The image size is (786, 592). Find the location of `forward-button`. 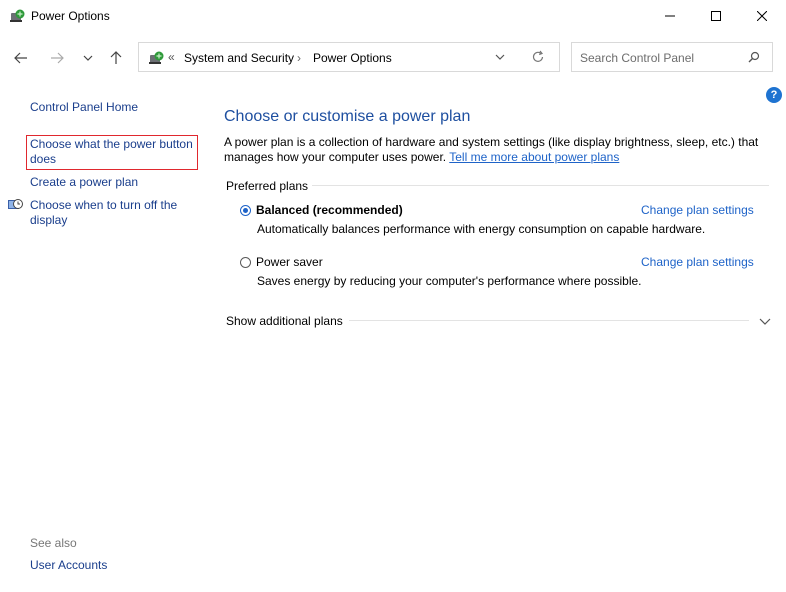

forward-button is located at coordinates (57, 58).